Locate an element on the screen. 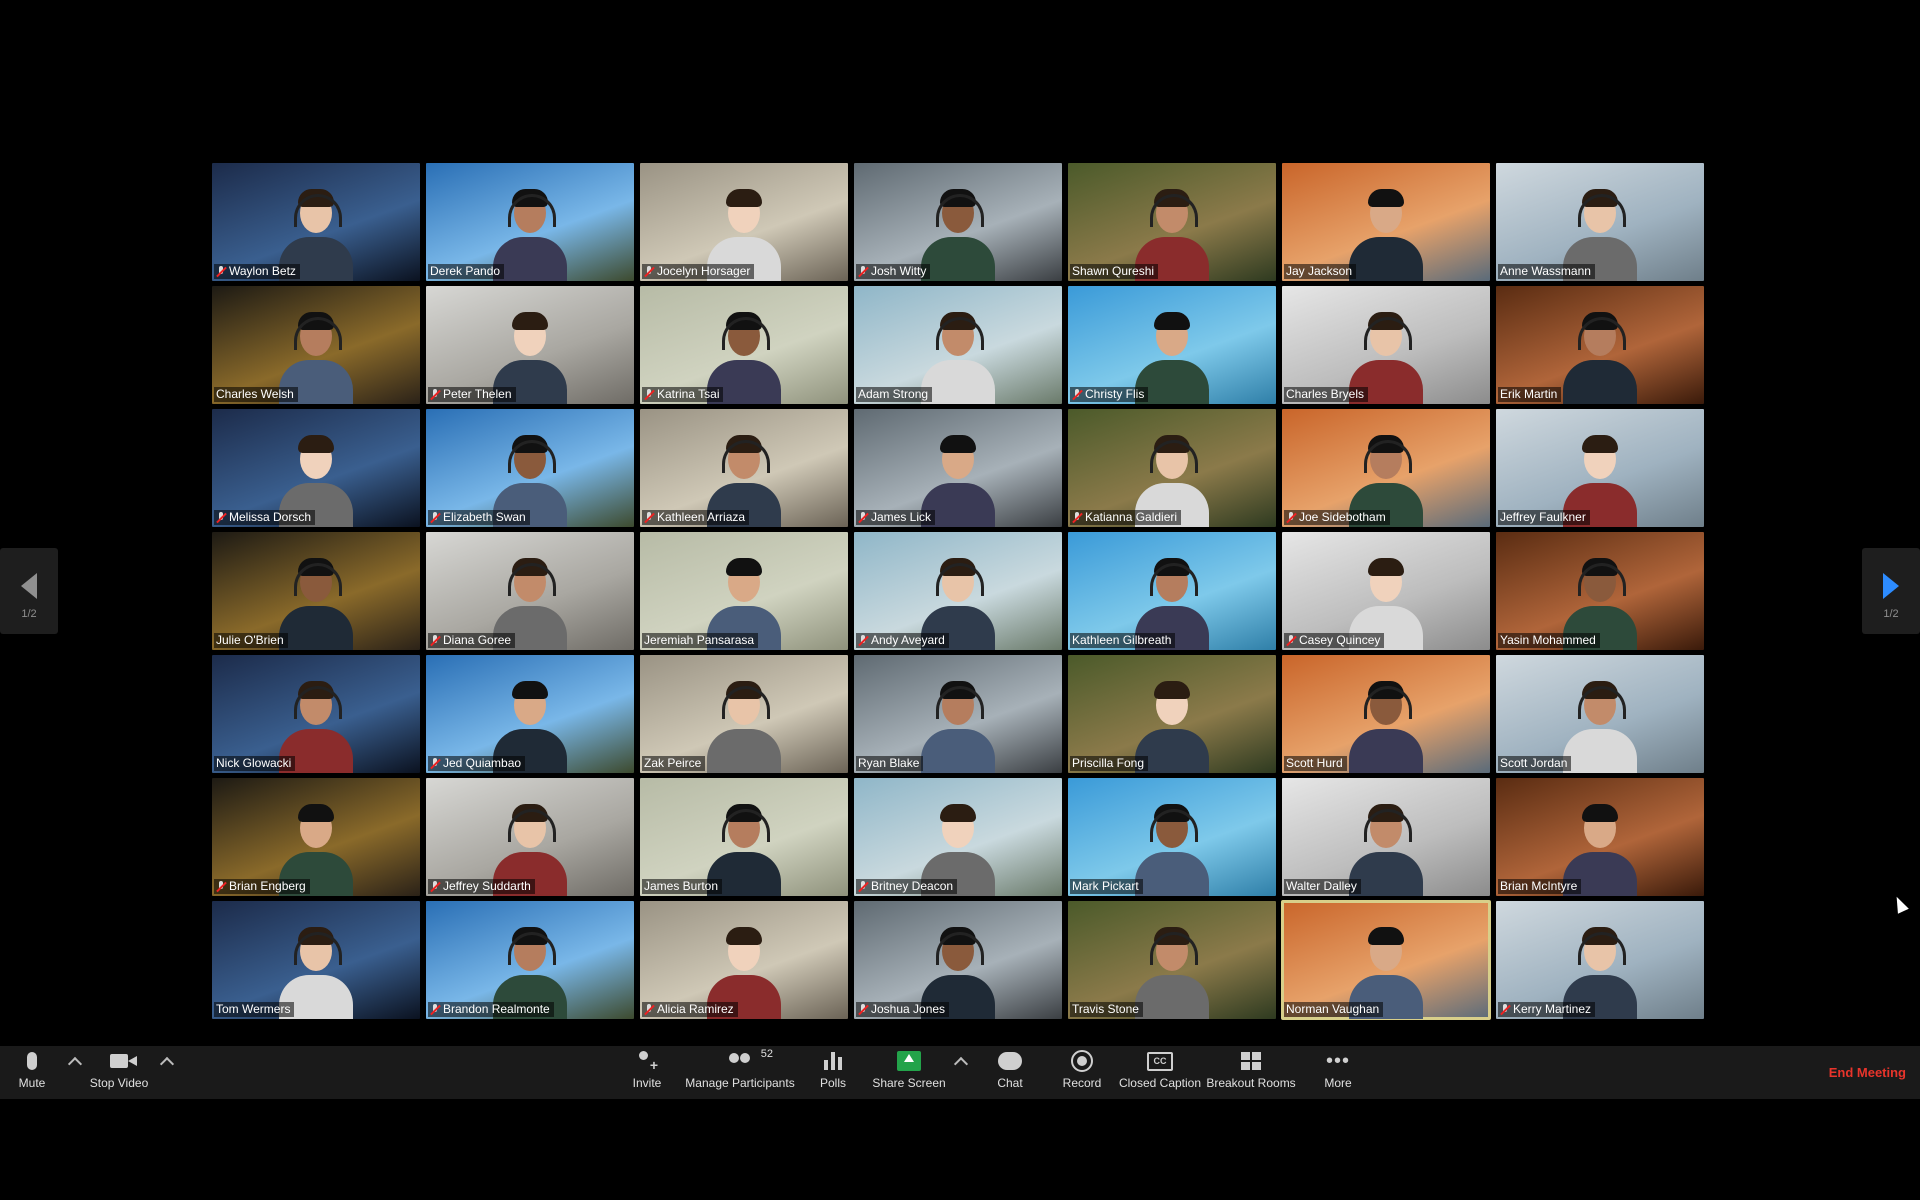  closed-caption-button: CC Closed Caption is located at coordinates (1160, 1072).